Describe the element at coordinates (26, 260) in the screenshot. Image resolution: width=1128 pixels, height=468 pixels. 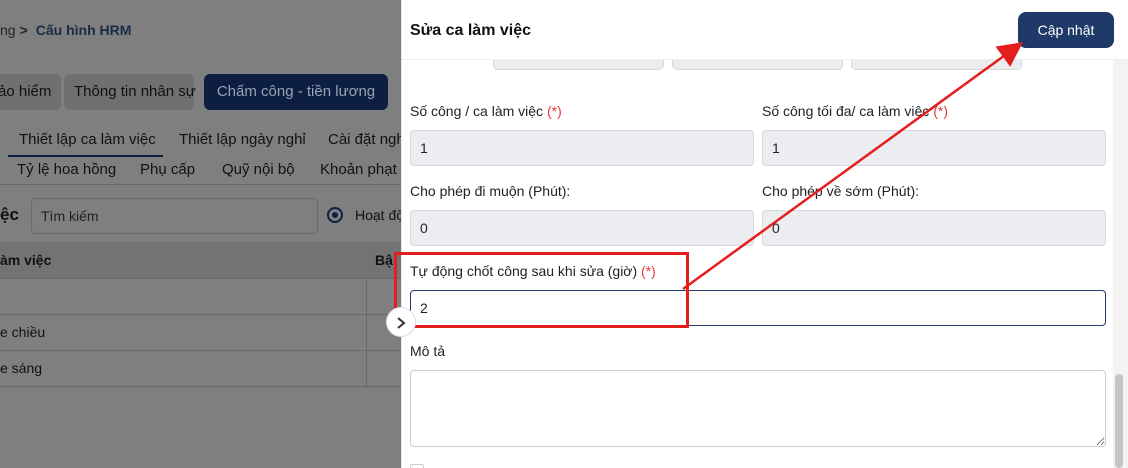
I see `column-header-shift: àm việc` at that location.